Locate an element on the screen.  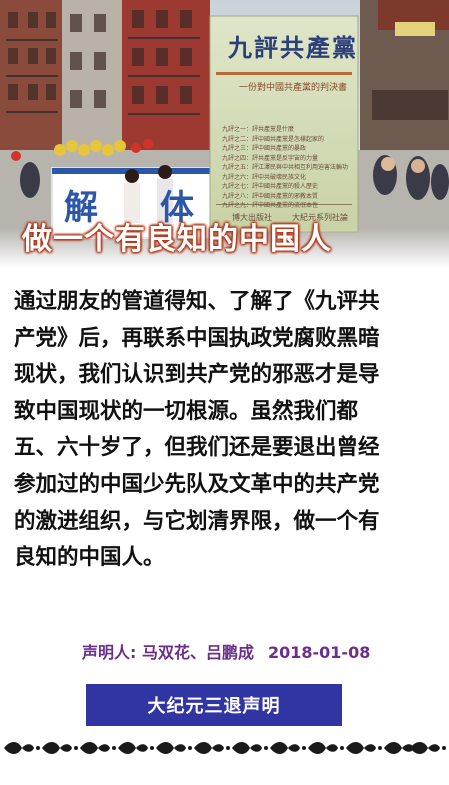
statement-date: 2018-01-08 is located at coordinates (319, 652).